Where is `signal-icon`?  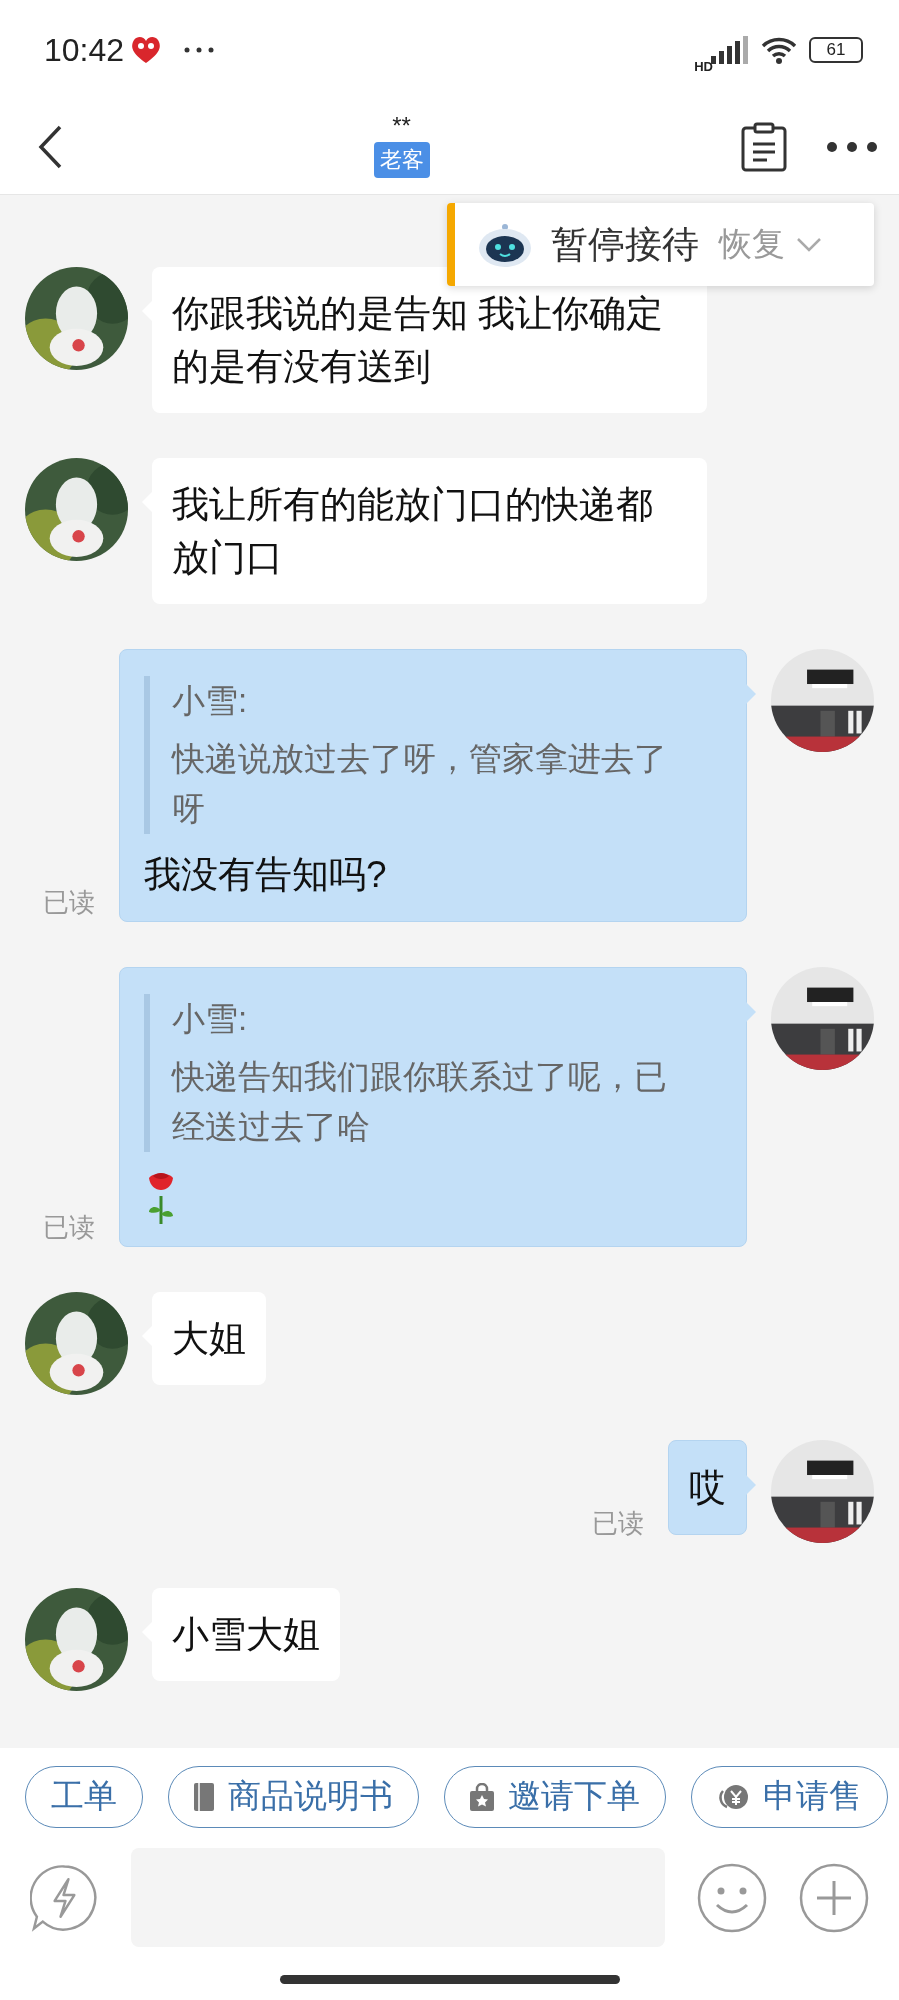 signal-icon is located at coordinates (730, 50).